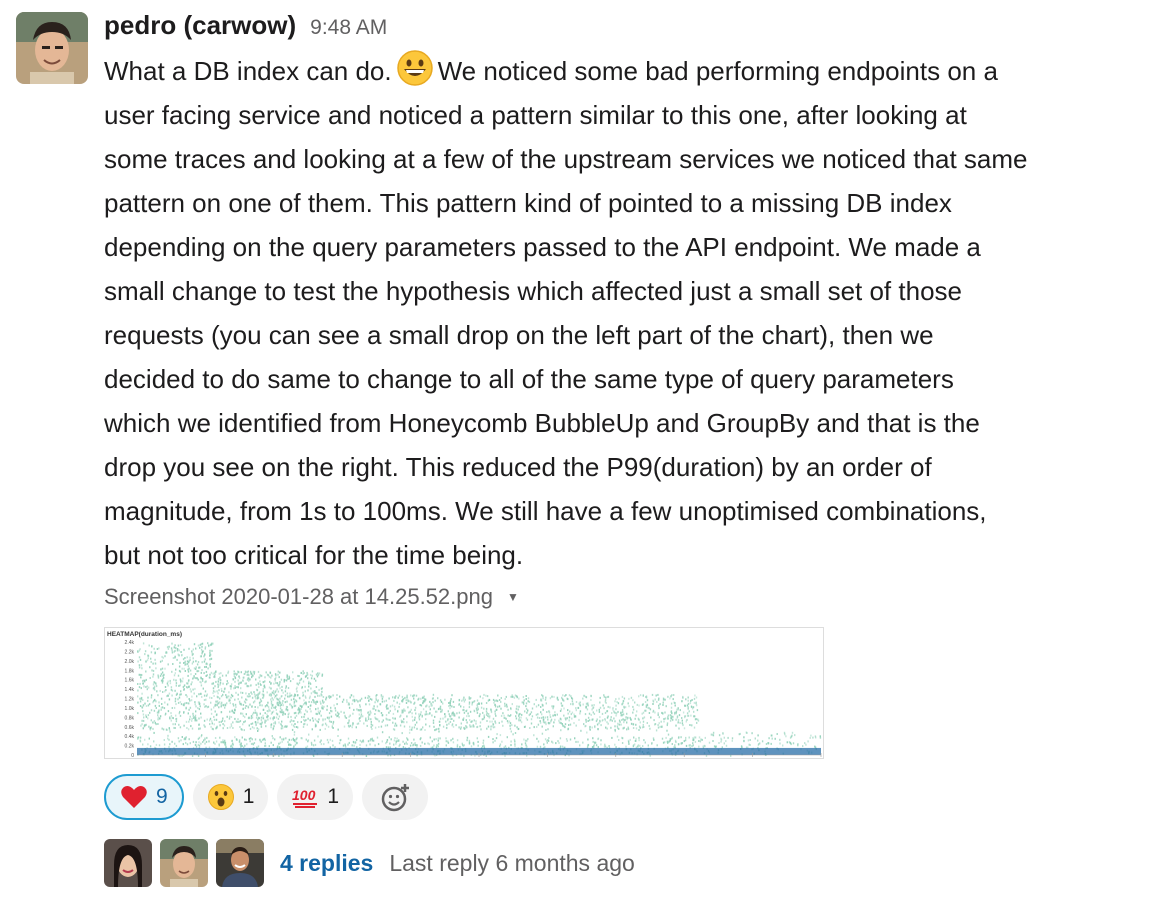  Describe the element at coordinates (230, 797) in the screenshot. I see `reaction-open-mouth: 1` at that location.